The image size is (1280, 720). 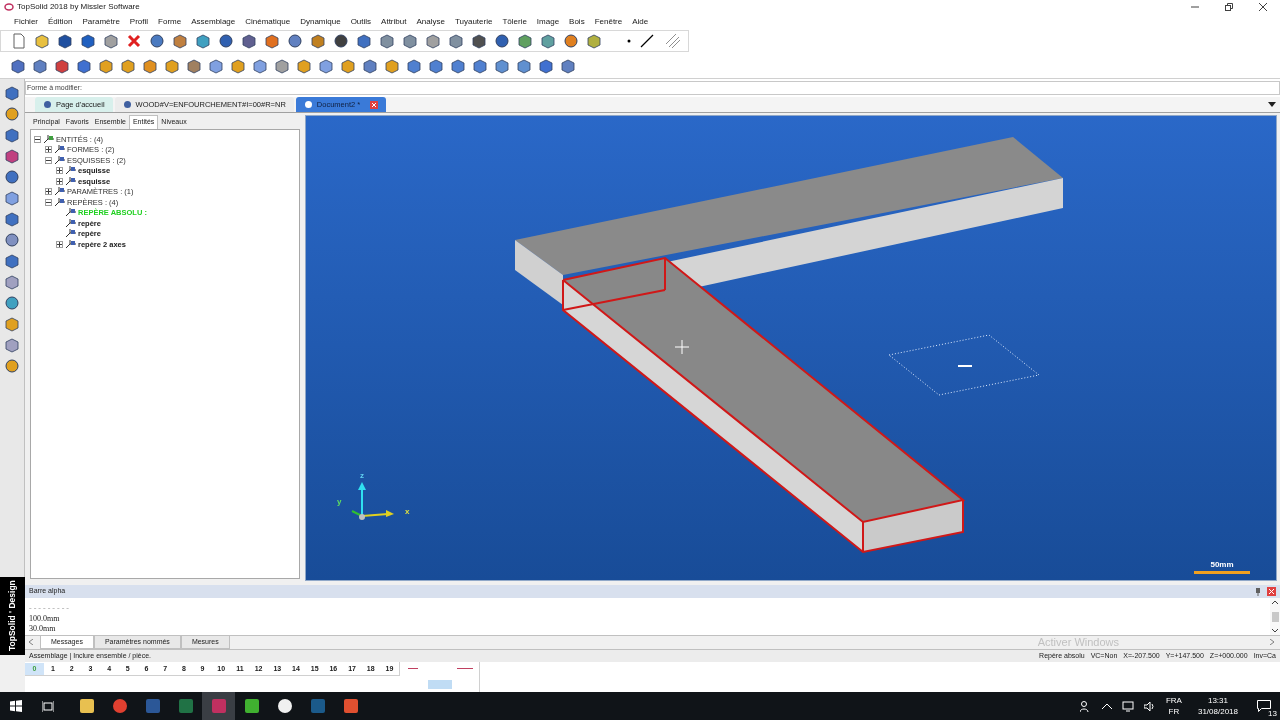 I want to click on menu-item: Aide, so click(x=640, y=21).